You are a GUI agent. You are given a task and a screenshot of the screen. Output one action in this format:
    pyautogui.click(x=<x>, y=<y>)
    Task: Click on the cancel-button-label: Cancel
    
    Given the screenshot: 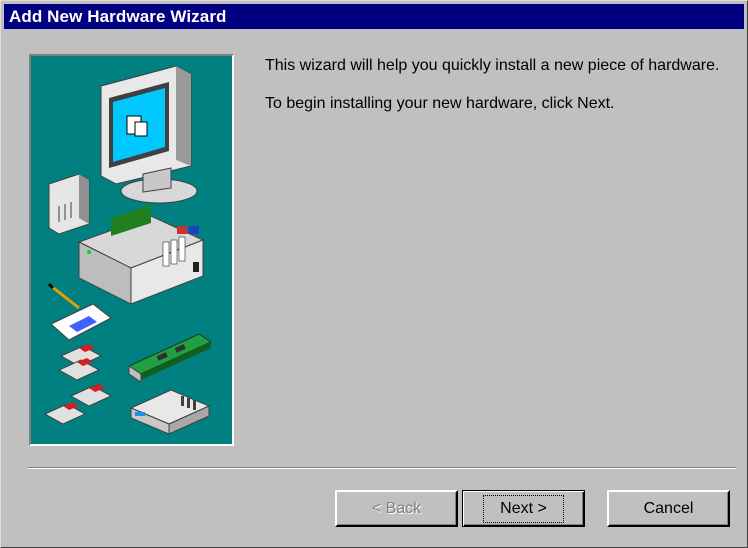 What is the action you would take?
    pyautogui.click(x=668, y=508)
    